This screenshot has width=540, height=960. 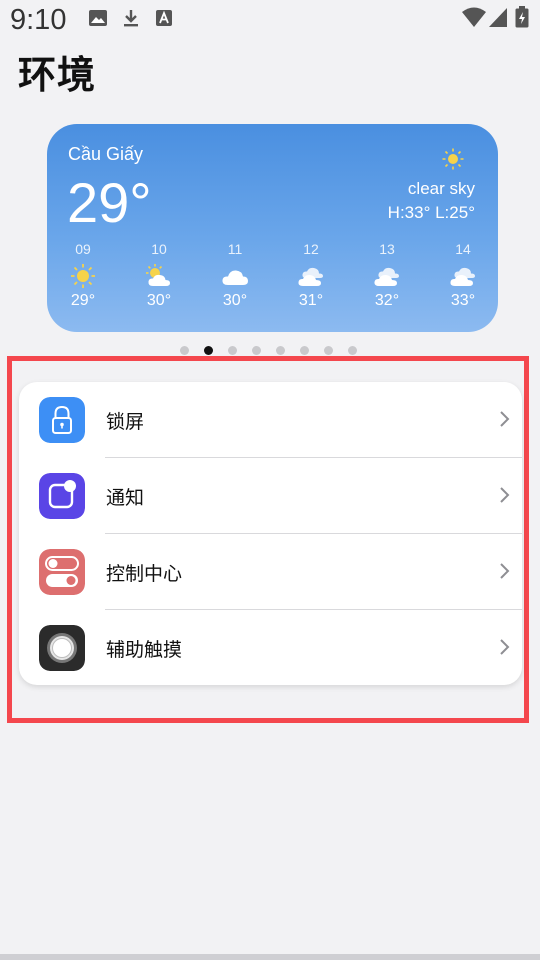 I want to click on hour-temp: 32°, so click(x=387, y=300).